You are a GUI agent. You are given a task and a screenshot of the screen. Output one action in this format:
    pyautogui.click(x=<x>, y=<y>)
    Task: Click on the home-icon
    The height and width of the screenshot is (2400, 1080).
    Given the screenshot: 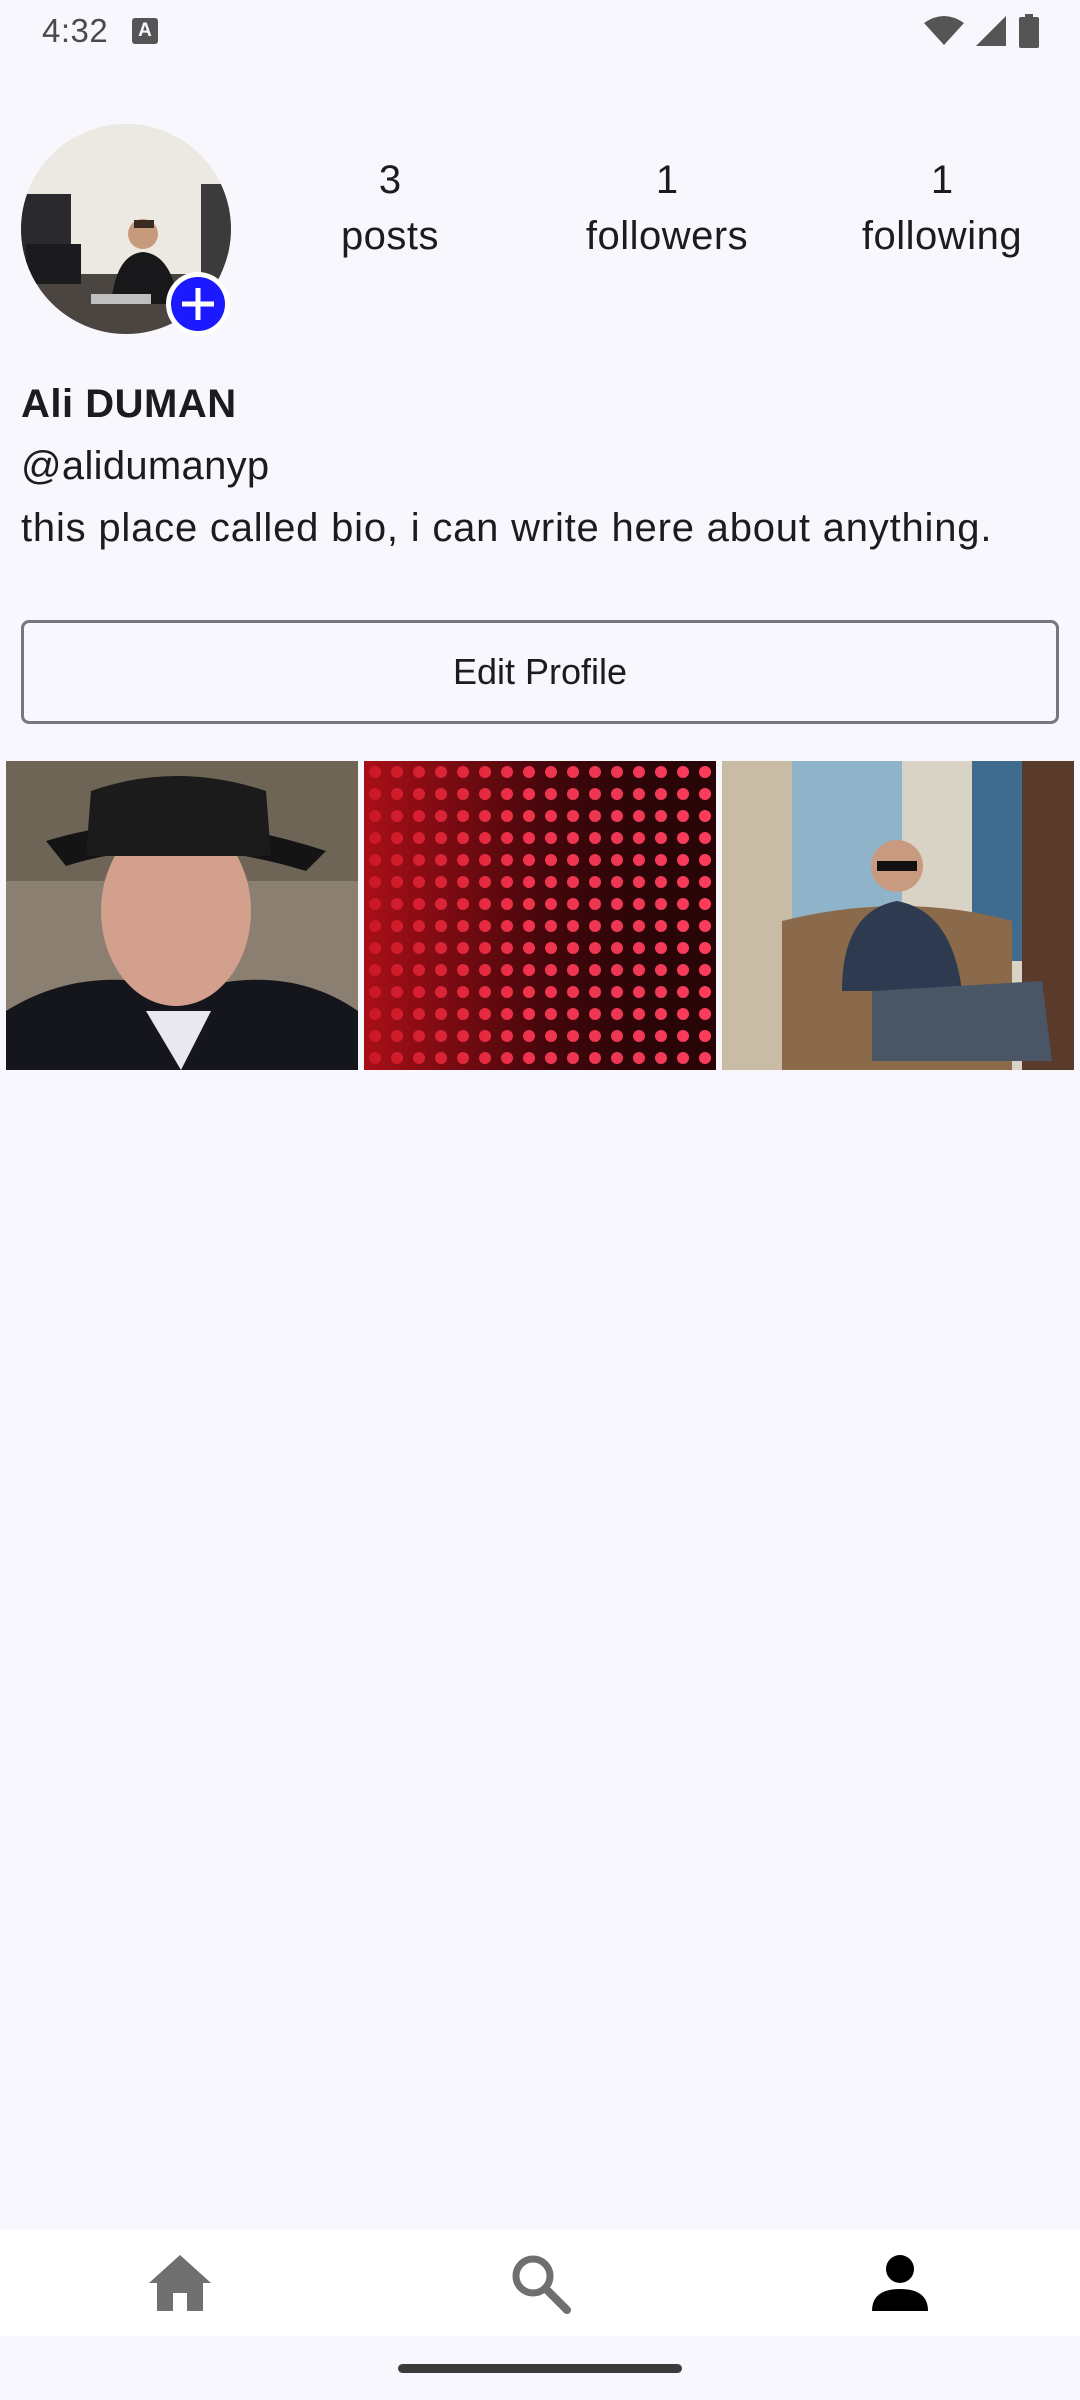 What is the action you would take?
    pyautogui.click(x=180, y=2283)
    